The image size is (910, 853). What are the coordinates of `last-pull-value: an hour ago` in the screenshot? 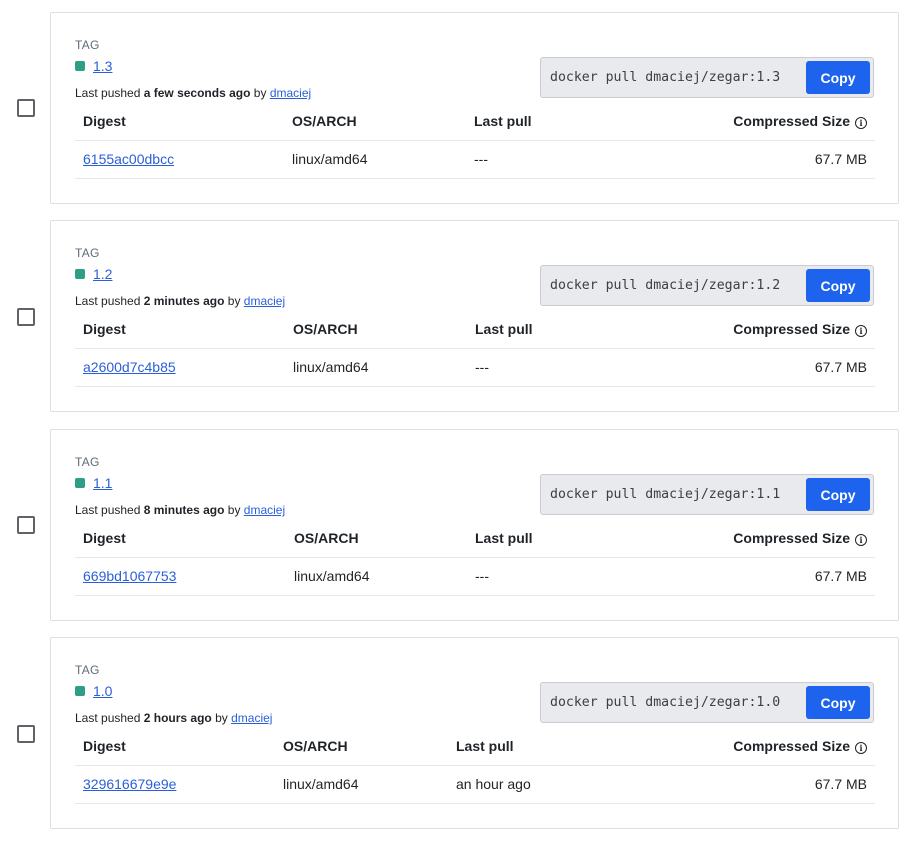 It's located at (493, 784).